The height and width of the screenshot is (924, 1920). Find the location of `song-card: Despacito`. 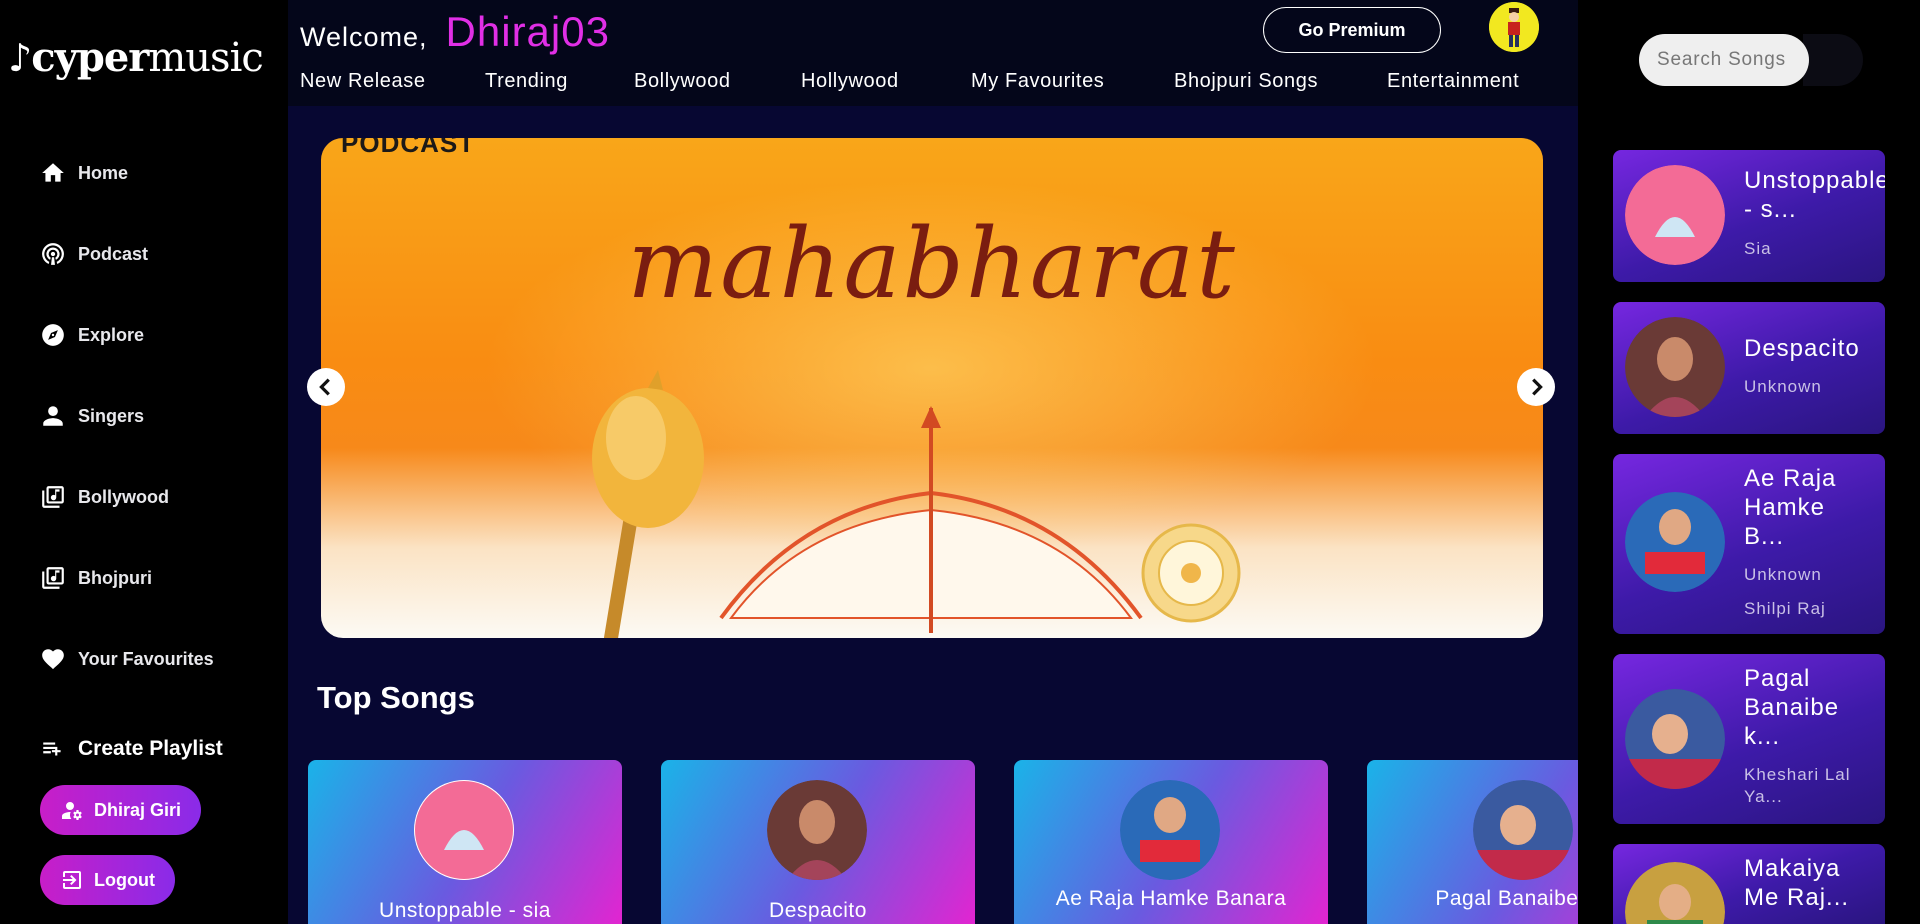

song-card: Despacito is located at coordinates (818, 842).